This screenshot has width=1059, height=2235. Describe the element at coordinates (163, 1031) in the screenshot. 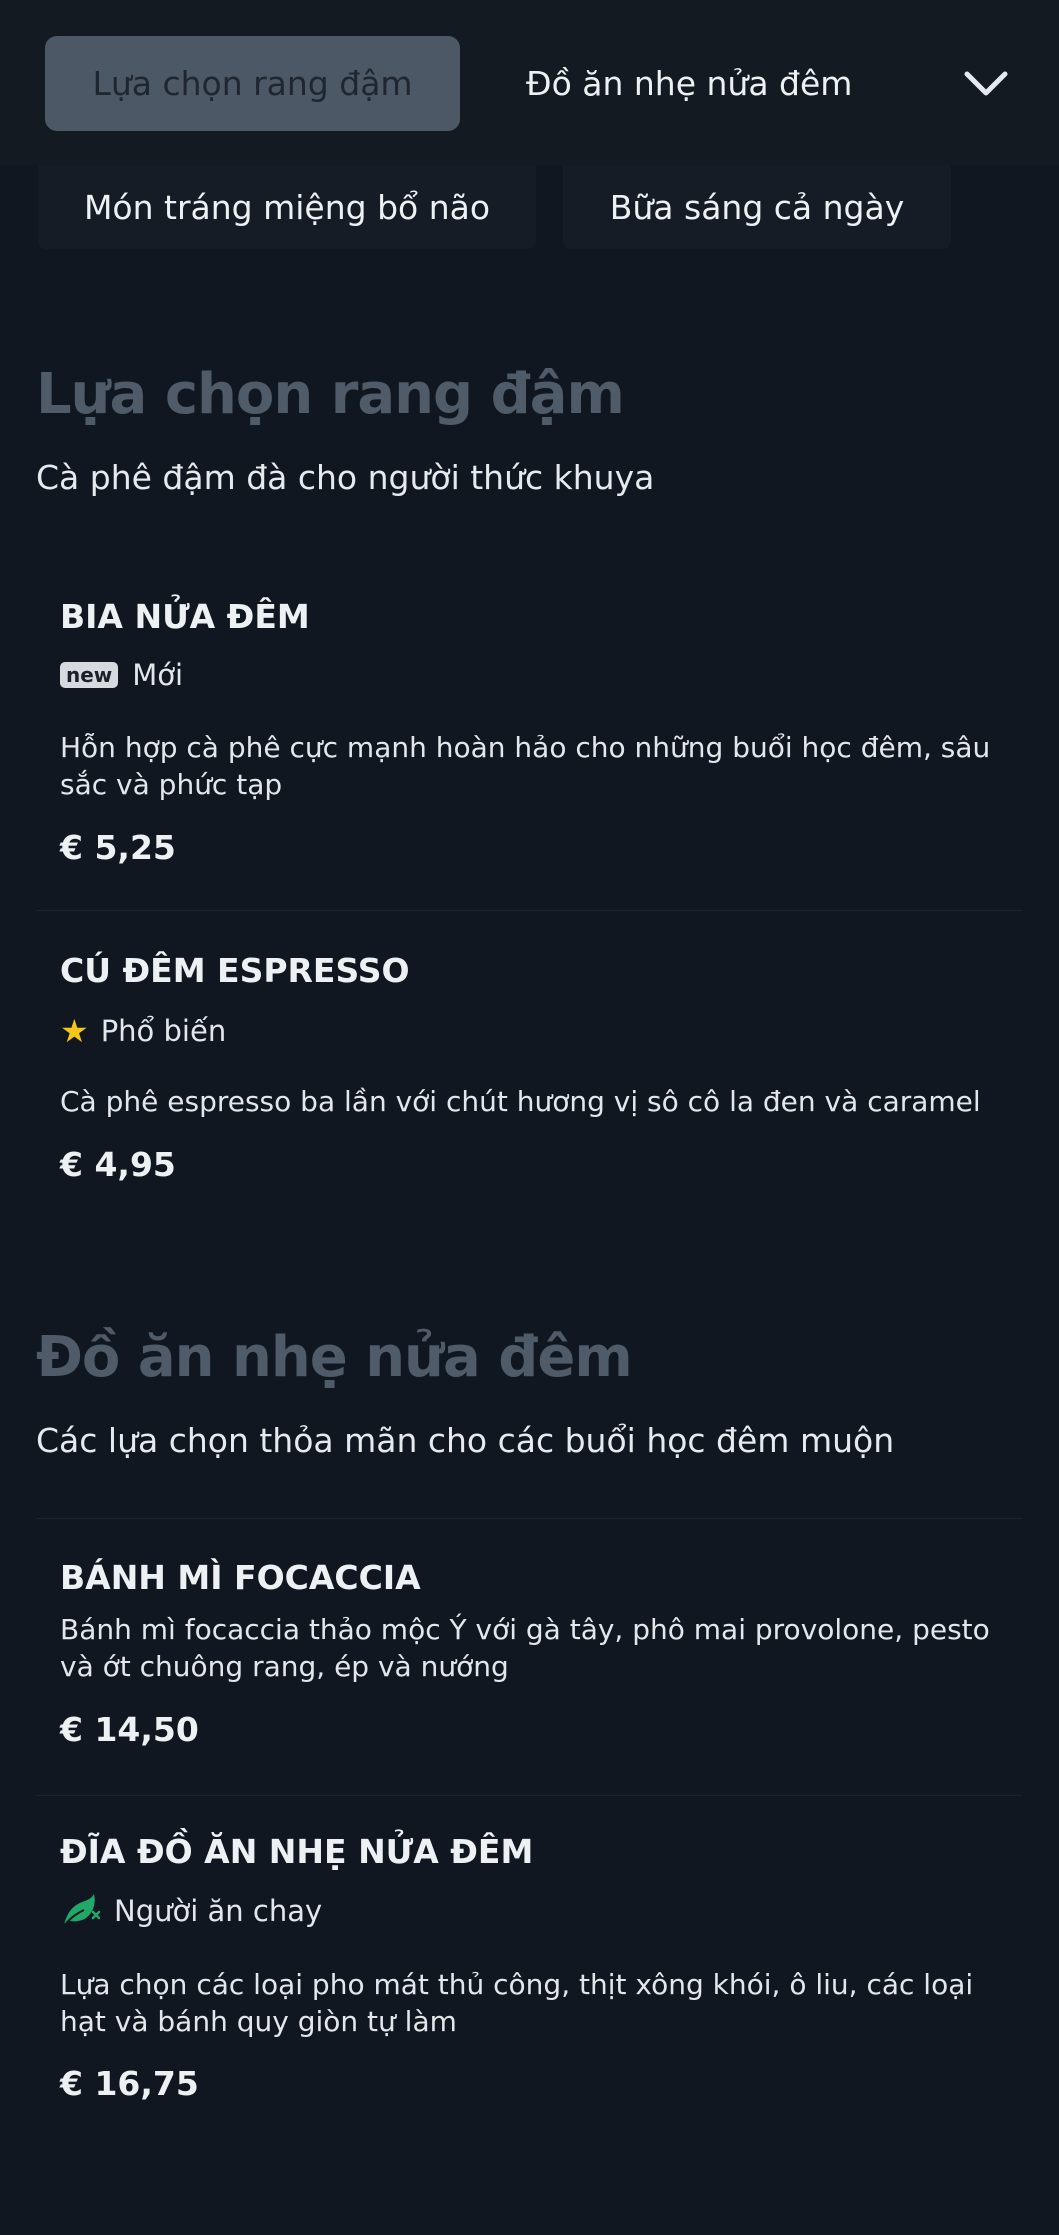

I see `tag-label: Phổ biến` at that location.